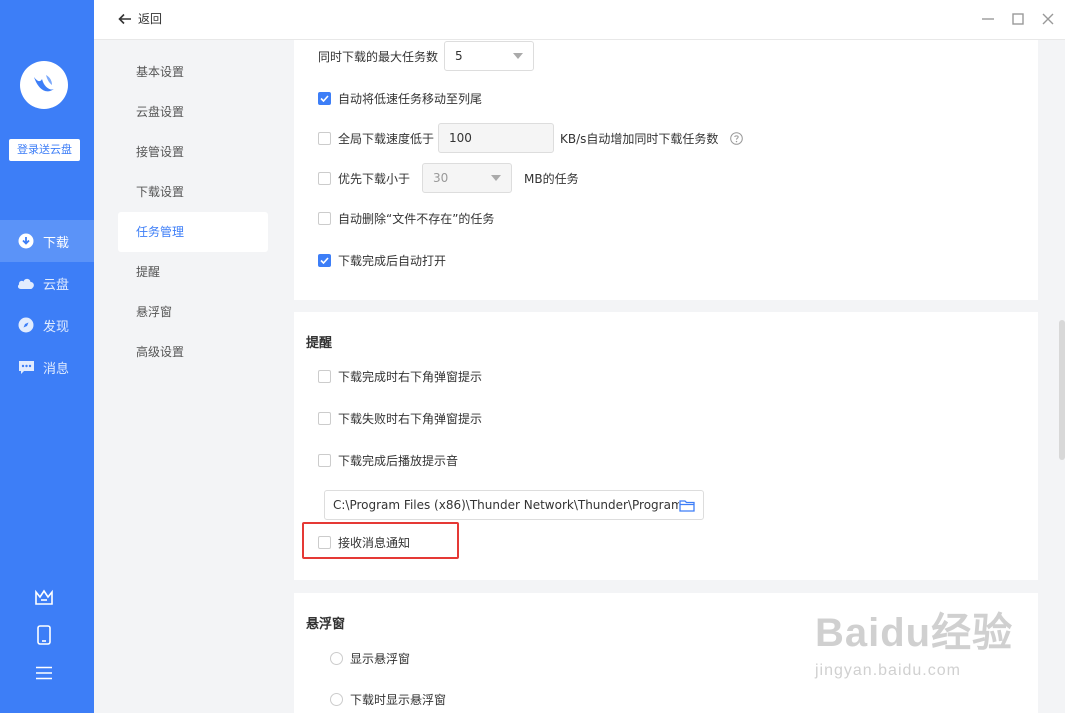 Image resolution: width=1065 pixels, height=713 pixels. I want to click on auto-delete-label: 自动删除“文件不存在”的任务, so click(416, 219).